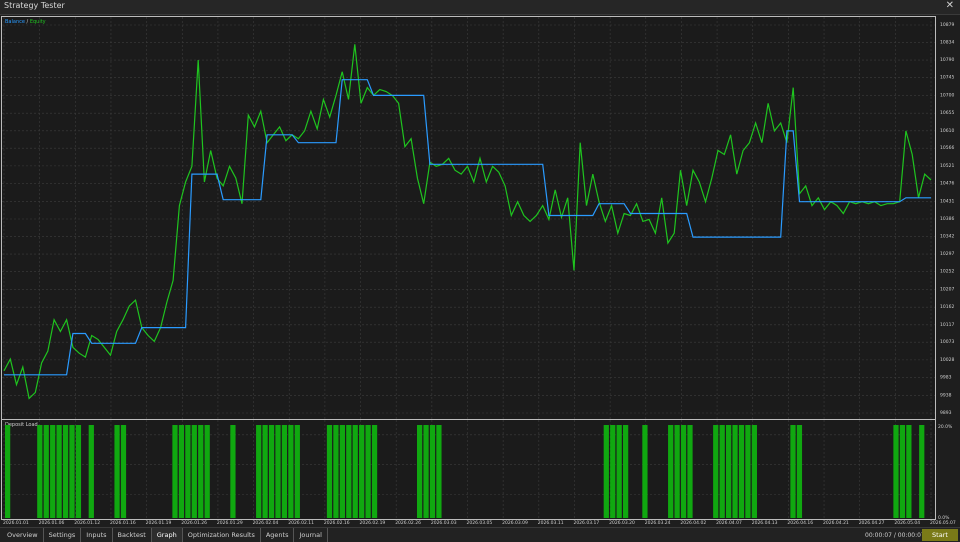 The image size is (960, 542). Describe the element at coordinates (872, 523) in the screenshot. I see `x-tick-label: 2026.04.27` at that location.